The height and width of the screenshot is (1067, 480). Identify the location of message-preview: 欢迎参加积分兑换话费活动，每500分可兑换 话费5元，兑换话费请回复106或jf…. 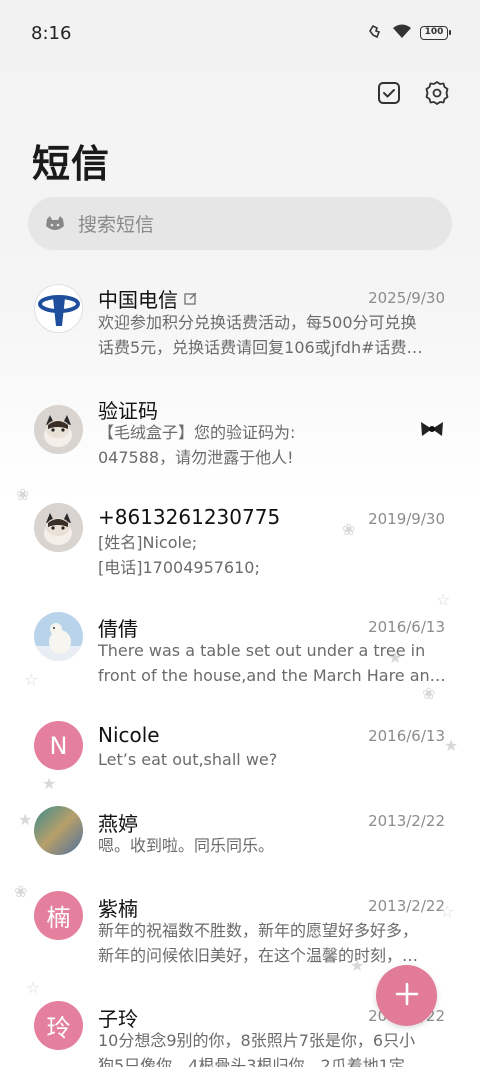
(260, 335).